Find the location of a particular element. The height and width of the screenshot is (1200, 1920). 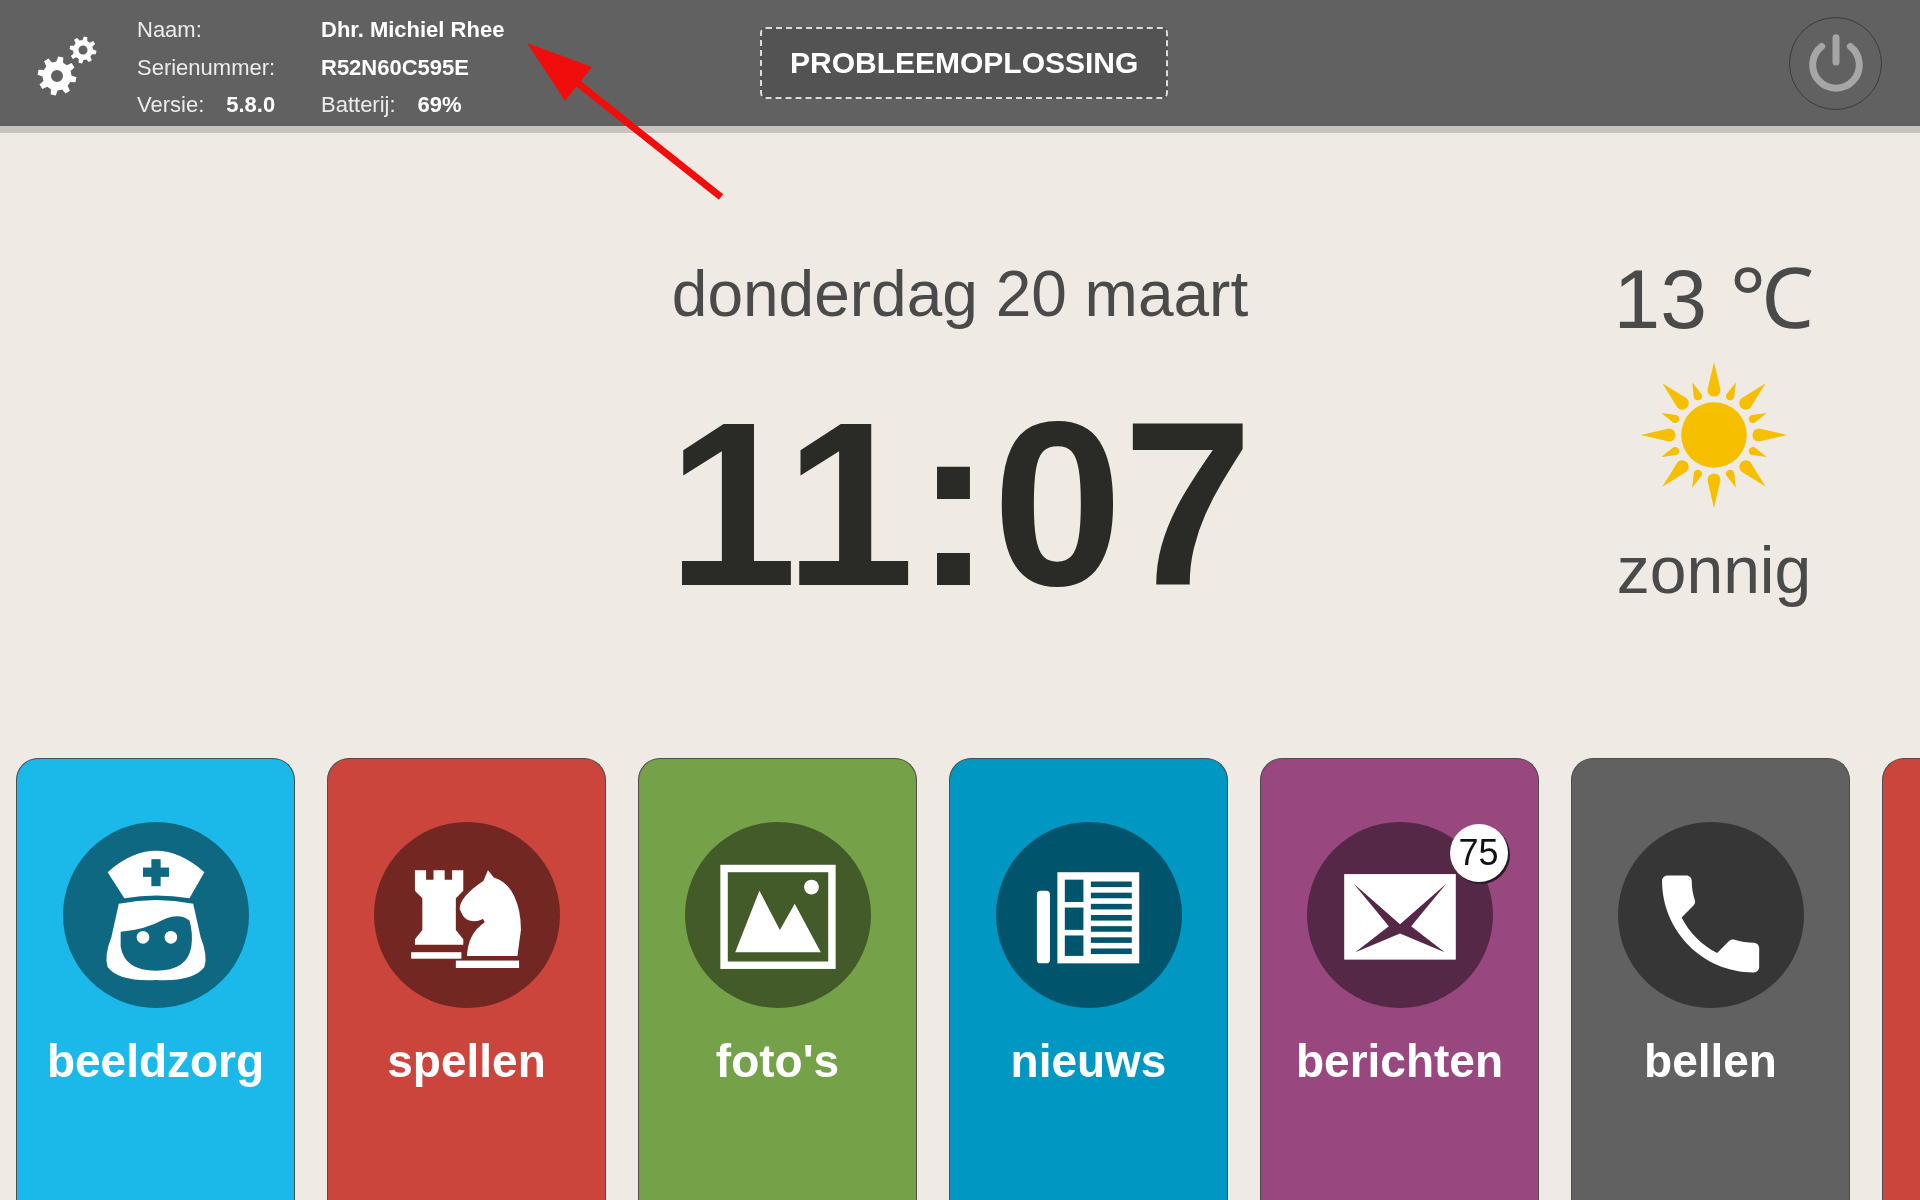

info-value: 5.8.0 is located at coordinates (251, 105).